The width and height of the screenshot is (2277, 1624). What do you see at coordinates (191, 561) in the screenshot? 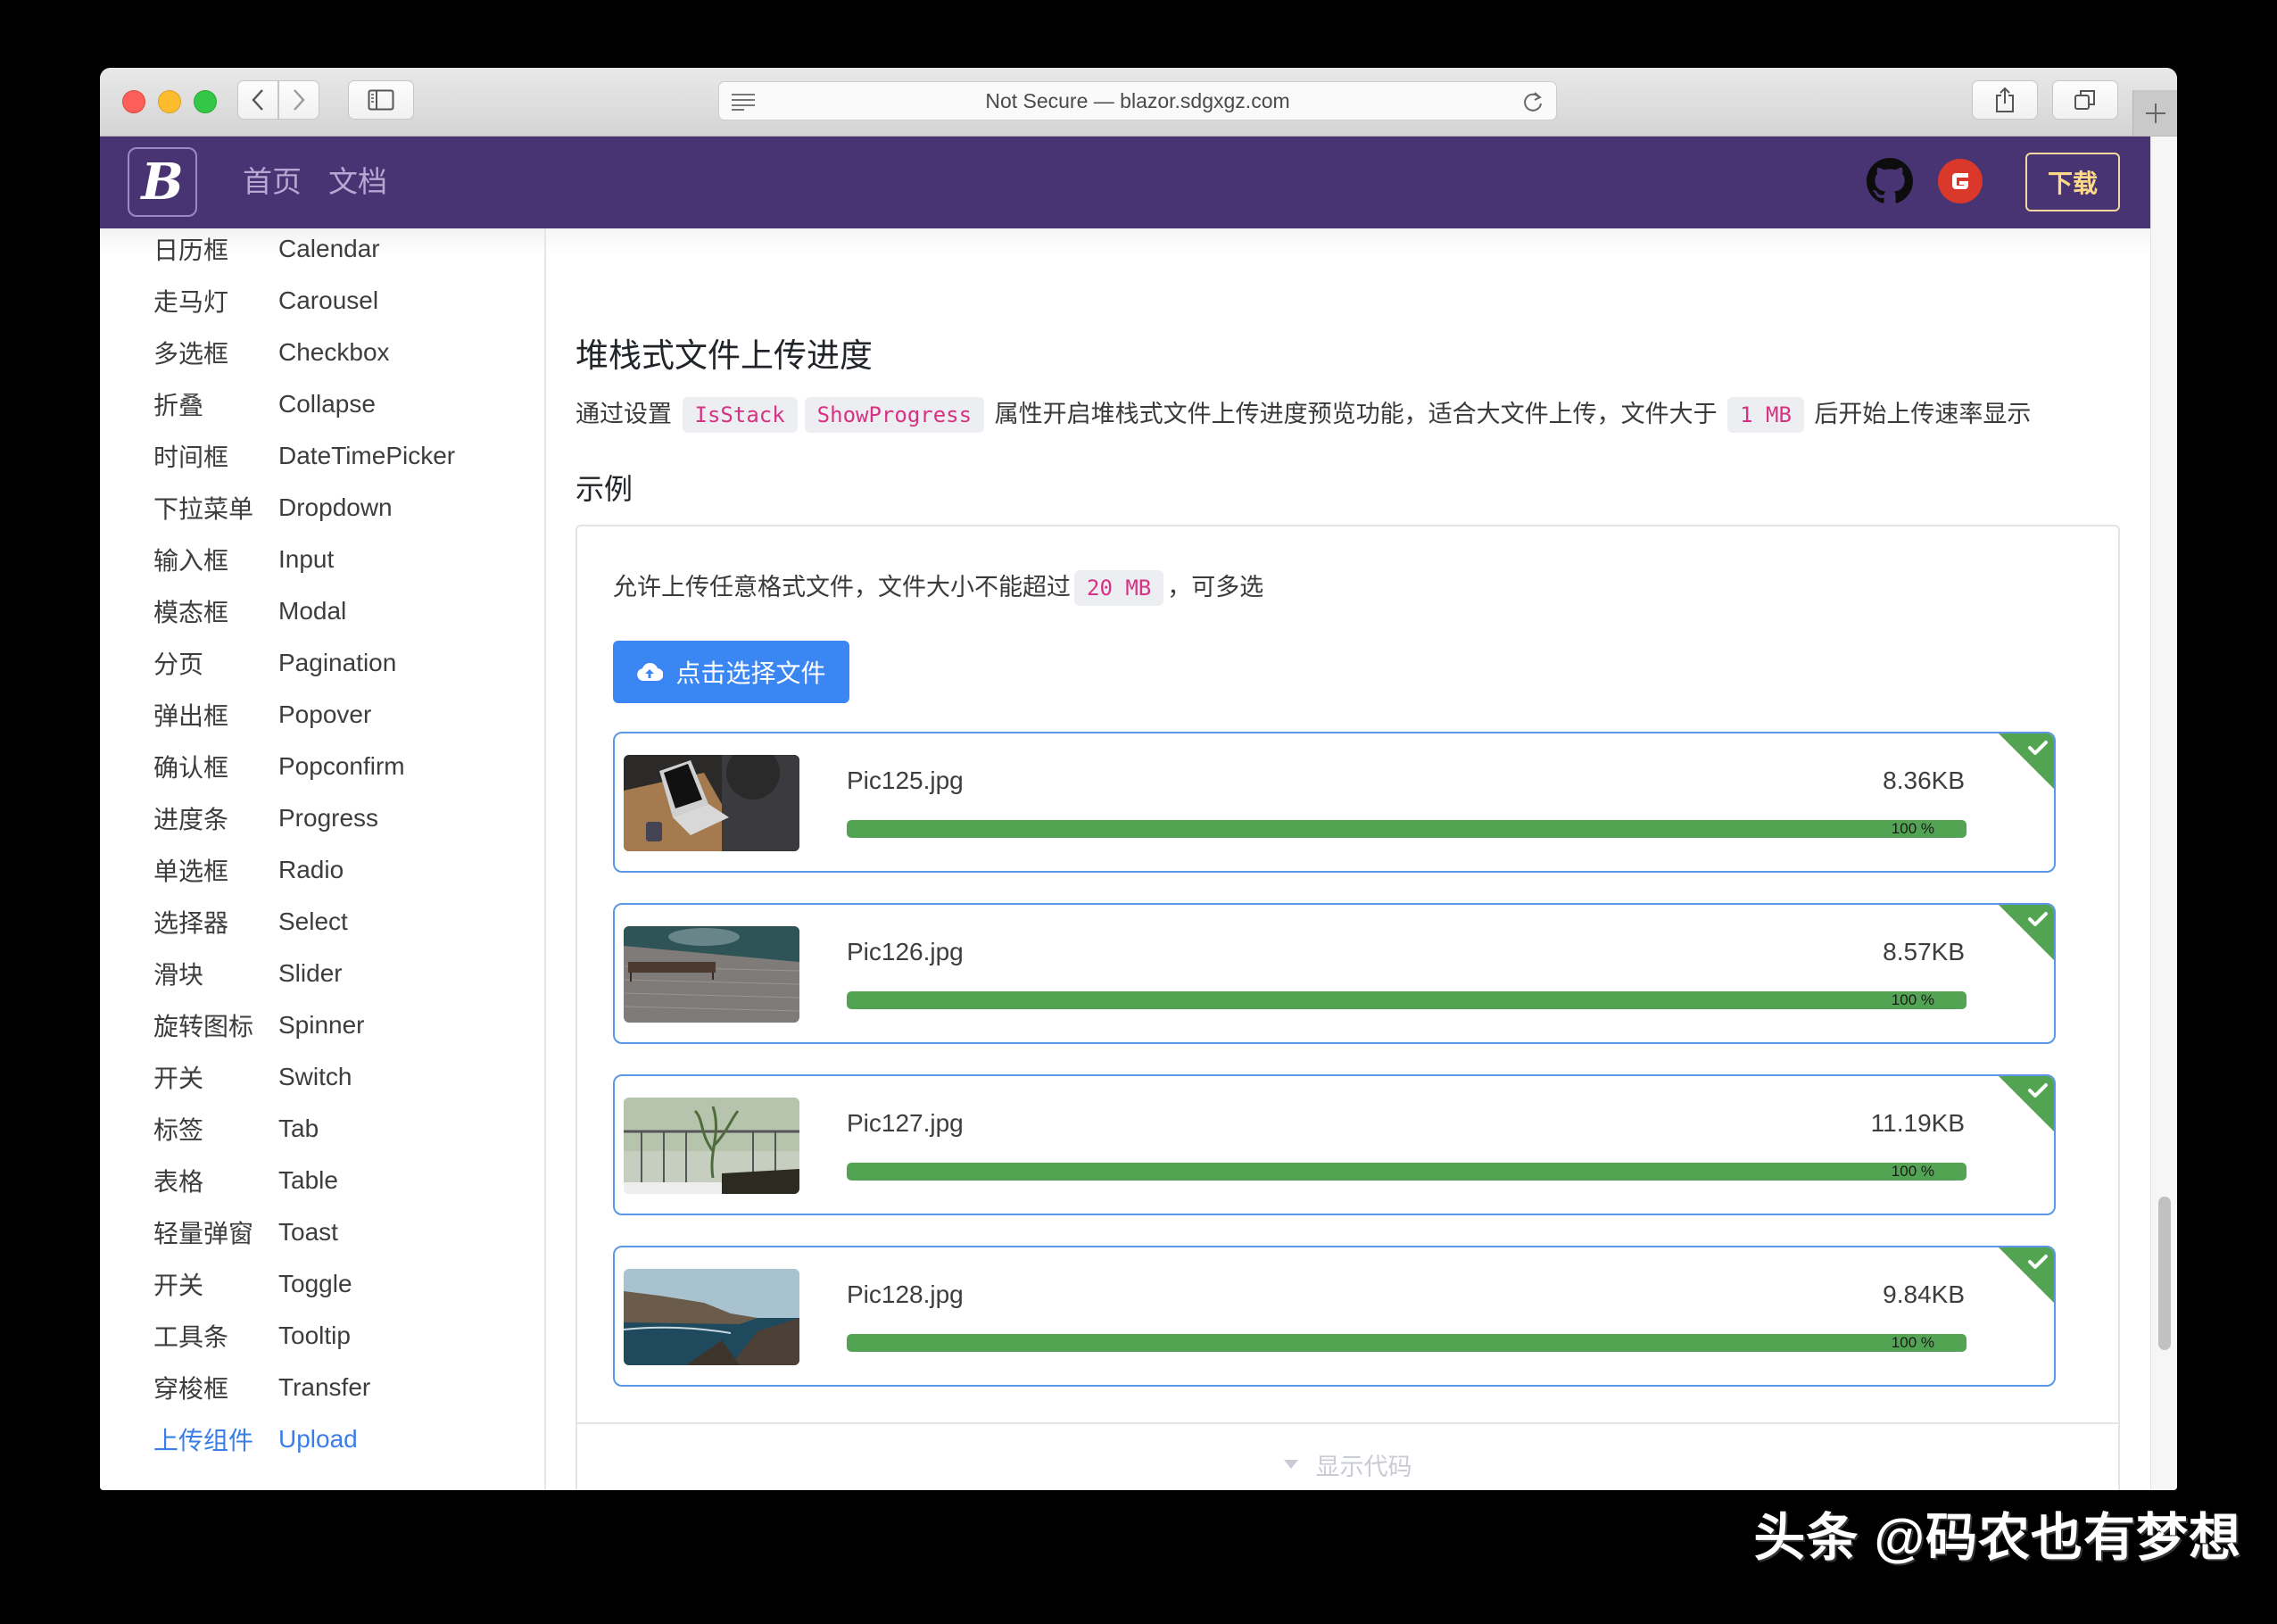
I see `sidebar-item-cn-label: 输入框` at bounding box center [191, 561].